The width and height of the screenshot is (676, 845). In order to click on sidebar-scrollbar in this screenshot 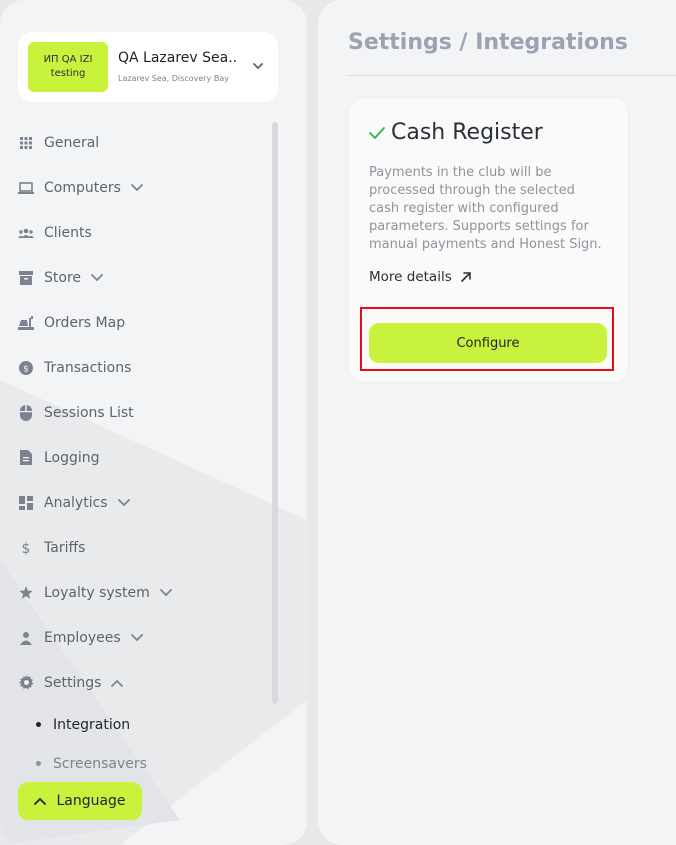, I will do `click(275, 413)`.